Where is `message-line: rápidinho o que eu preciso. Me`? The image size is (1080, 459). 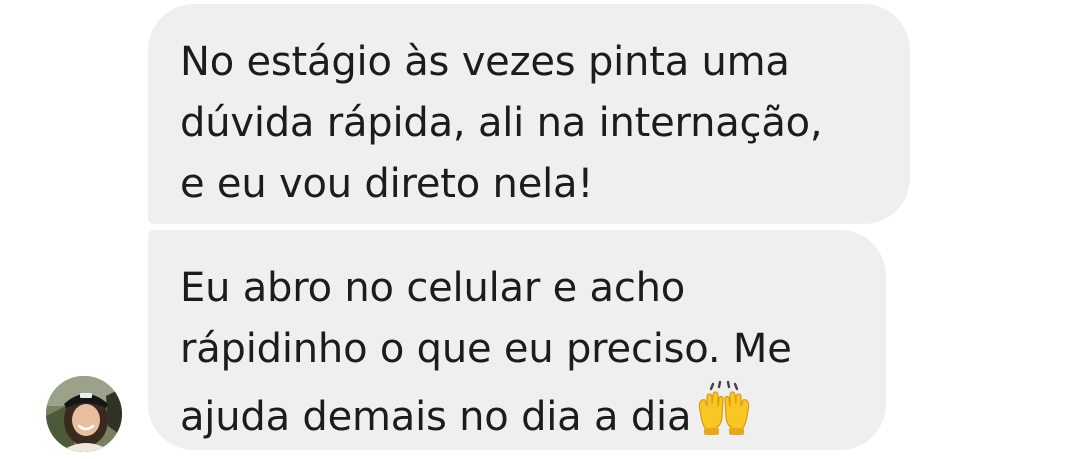
message-line: rápidinho o que eu preciso. Me is located at coordinates (486, 349).